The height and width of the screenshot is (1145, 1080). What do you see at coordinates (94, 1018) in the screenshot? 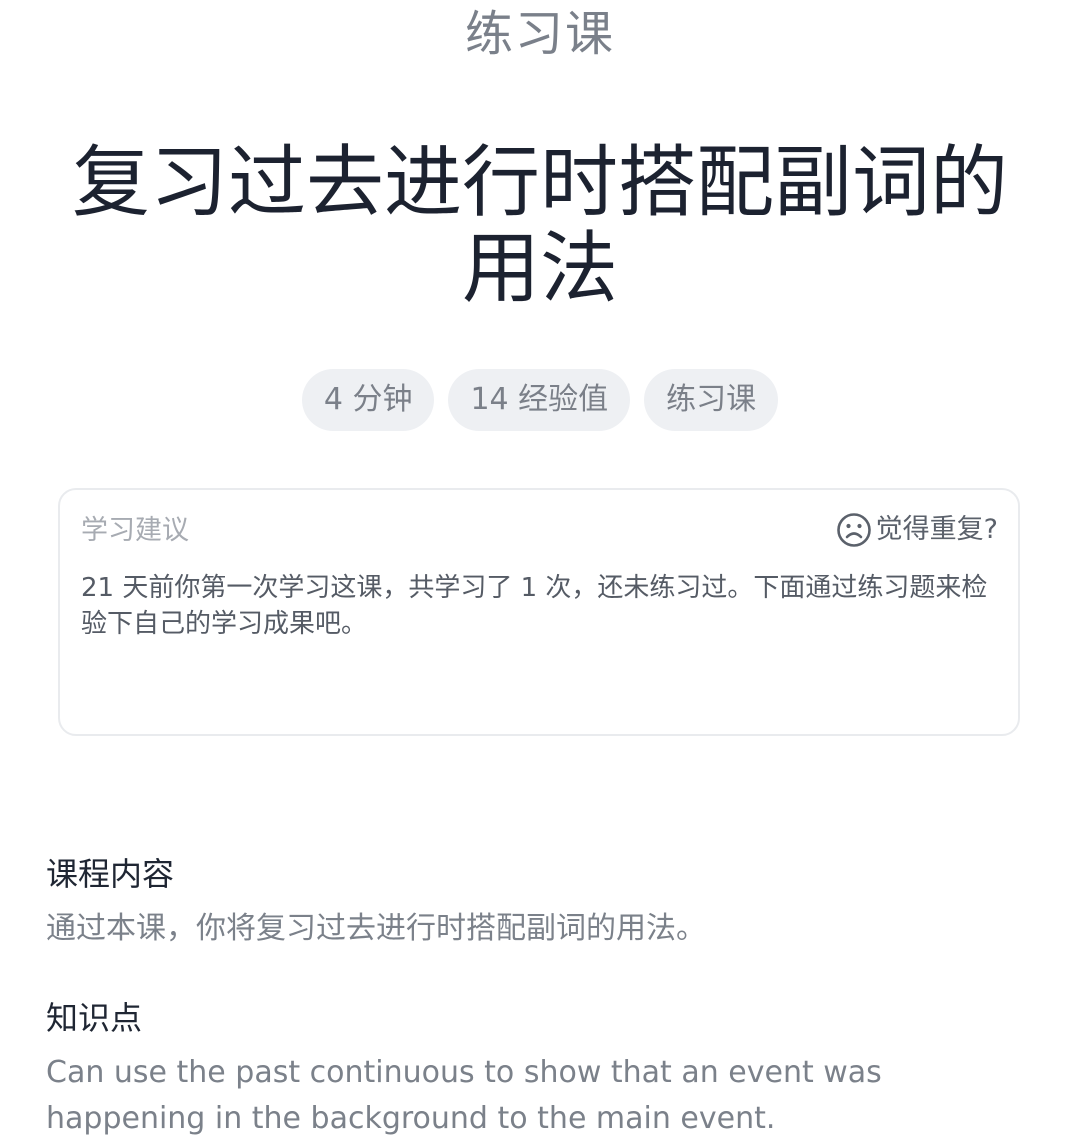
I see `knowledge-point-heading: 知识点` at bounding box center [94, 1018].